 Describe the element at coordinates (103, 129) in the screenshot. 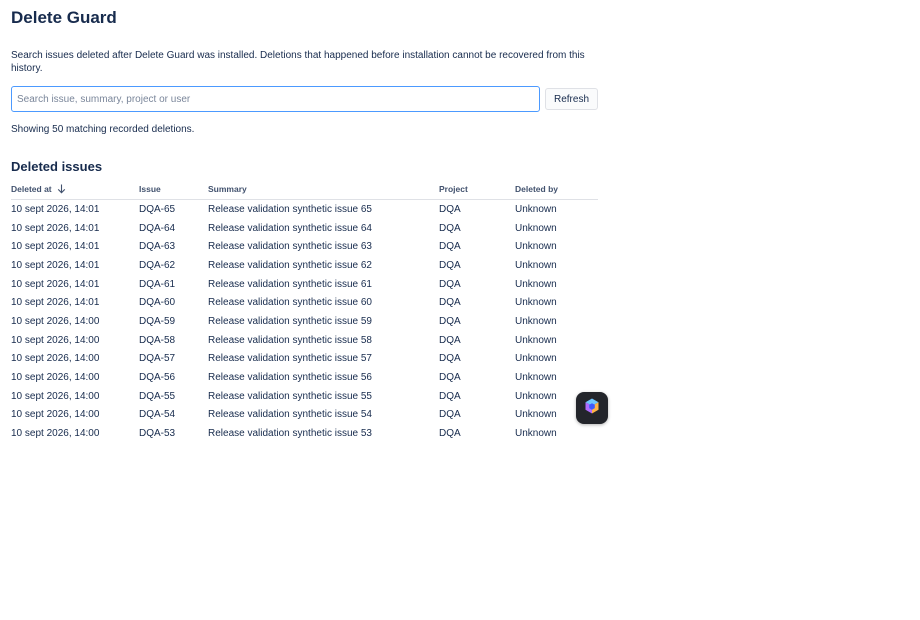

I see `result-count: Showing 50 matching recorded deletions.` at that location.